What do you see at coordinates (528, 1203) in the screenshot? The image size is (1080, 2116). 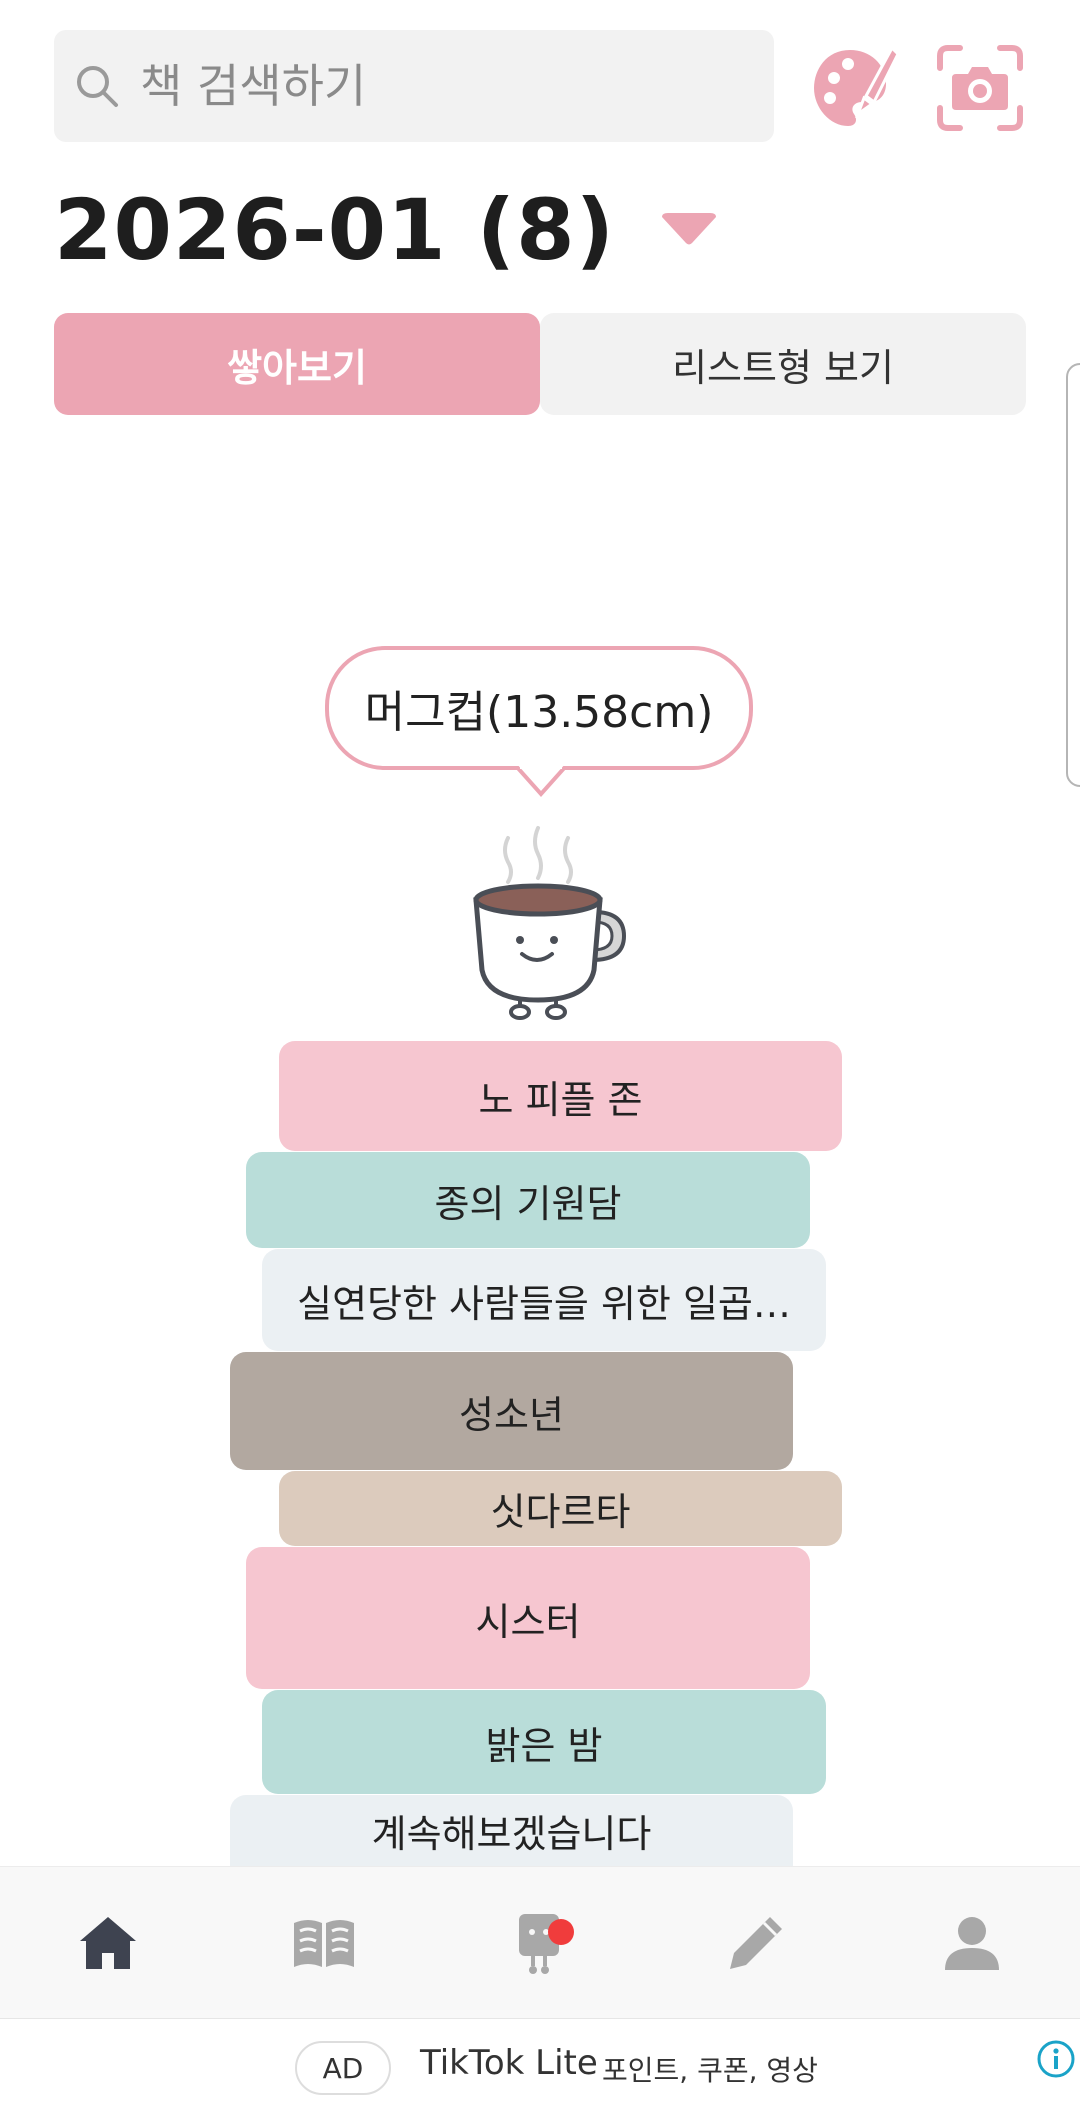 I see `book-title: 종의 기원담` at bounding box center [528, 1203].